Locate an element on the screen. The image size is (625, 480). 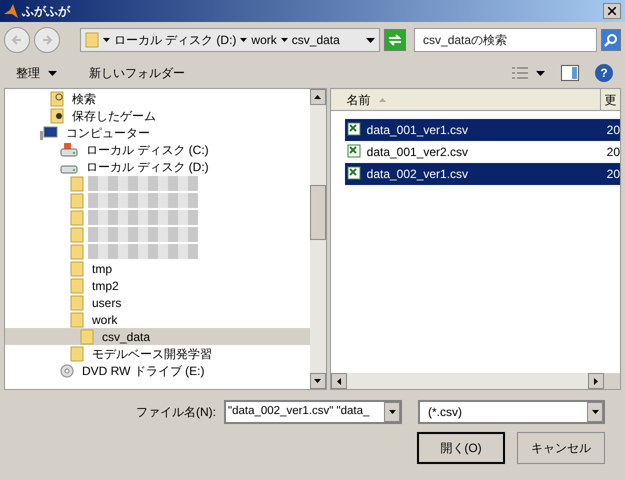
disc-icon is located at coordinates (67, 371).